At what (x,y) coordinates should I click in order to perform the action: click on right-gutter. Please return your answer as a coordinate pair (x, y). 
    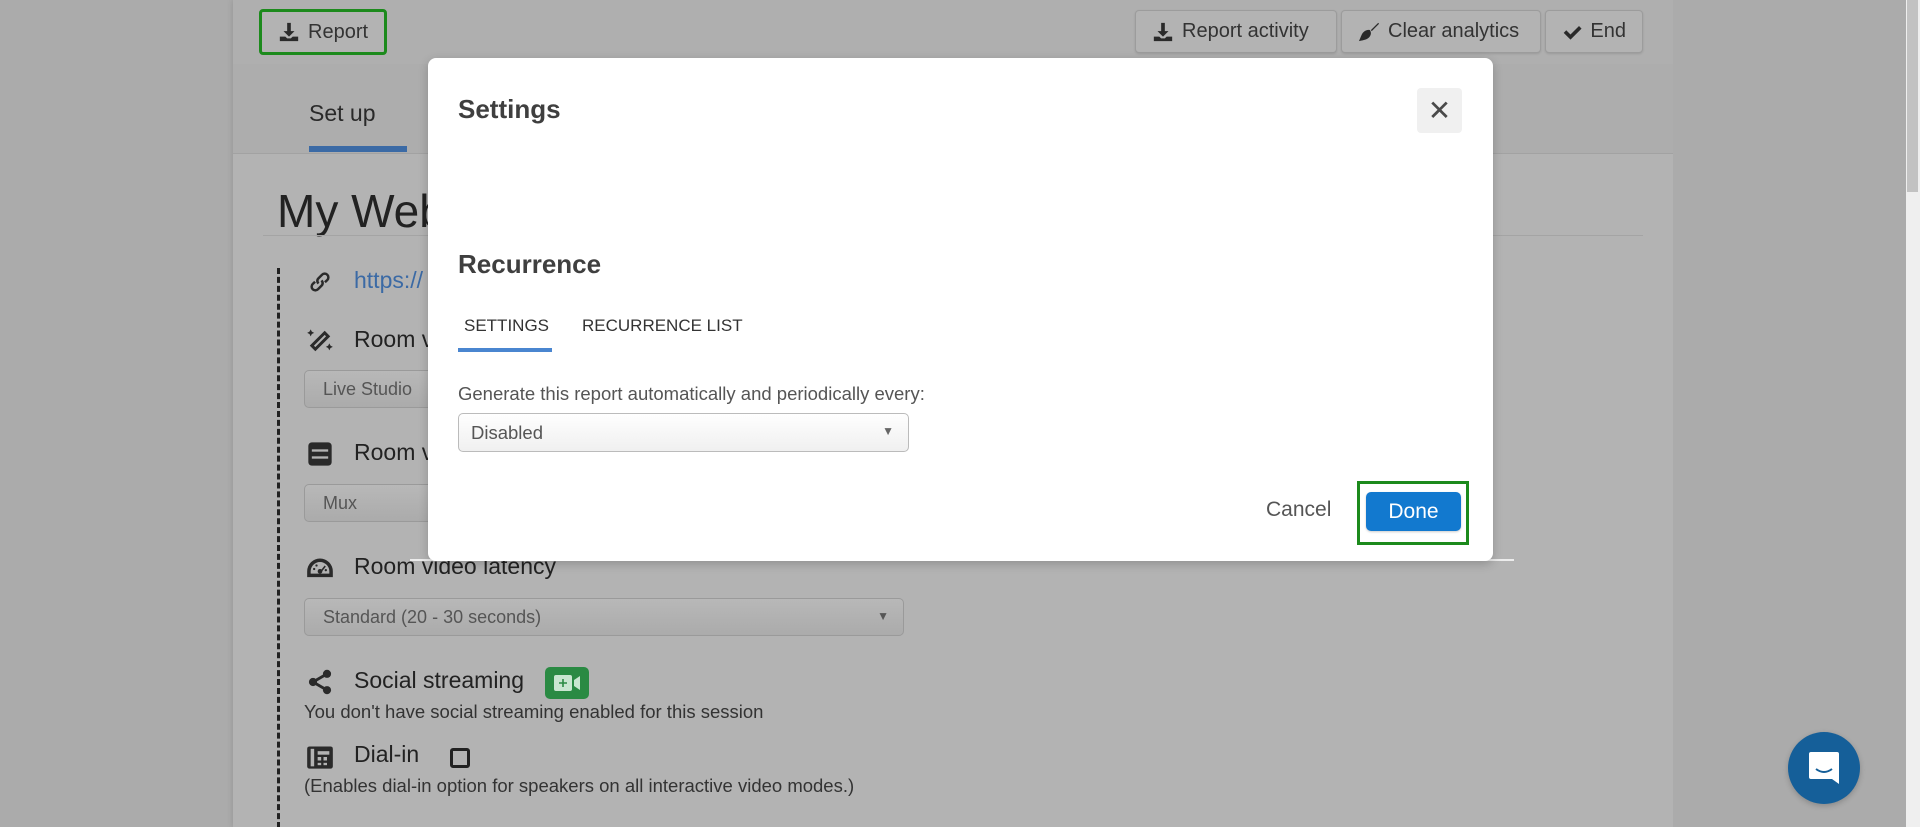
    Looking at the image, I should click on (1789, 413).